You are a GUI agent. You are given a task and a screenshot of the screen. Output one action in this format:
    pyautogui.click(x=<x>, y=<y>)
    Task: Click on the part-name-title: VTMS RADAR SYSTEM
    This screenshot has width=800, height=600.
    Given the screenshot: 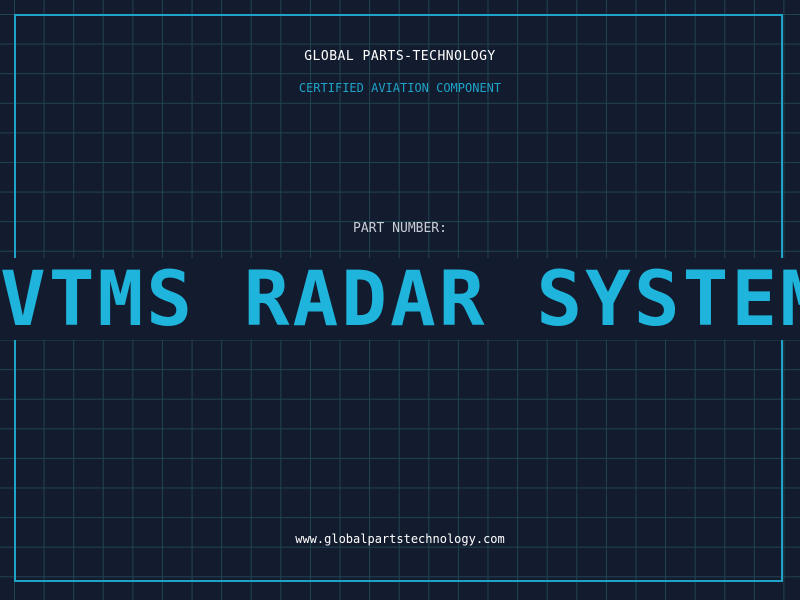 What is the action you would take?
    pyautogui.click(x=400, y=299)
    